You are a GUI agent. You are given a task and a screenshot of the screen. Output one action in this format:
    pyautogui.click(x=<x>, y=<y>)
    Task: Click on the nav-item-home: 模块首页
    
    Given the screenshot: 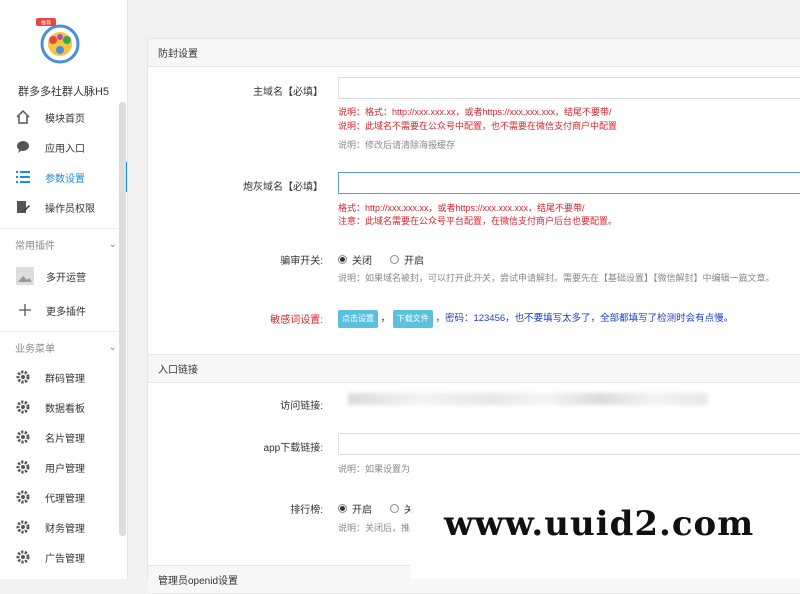 What is the action you would take?
    pyautogui.click(x=63, y=117)
    